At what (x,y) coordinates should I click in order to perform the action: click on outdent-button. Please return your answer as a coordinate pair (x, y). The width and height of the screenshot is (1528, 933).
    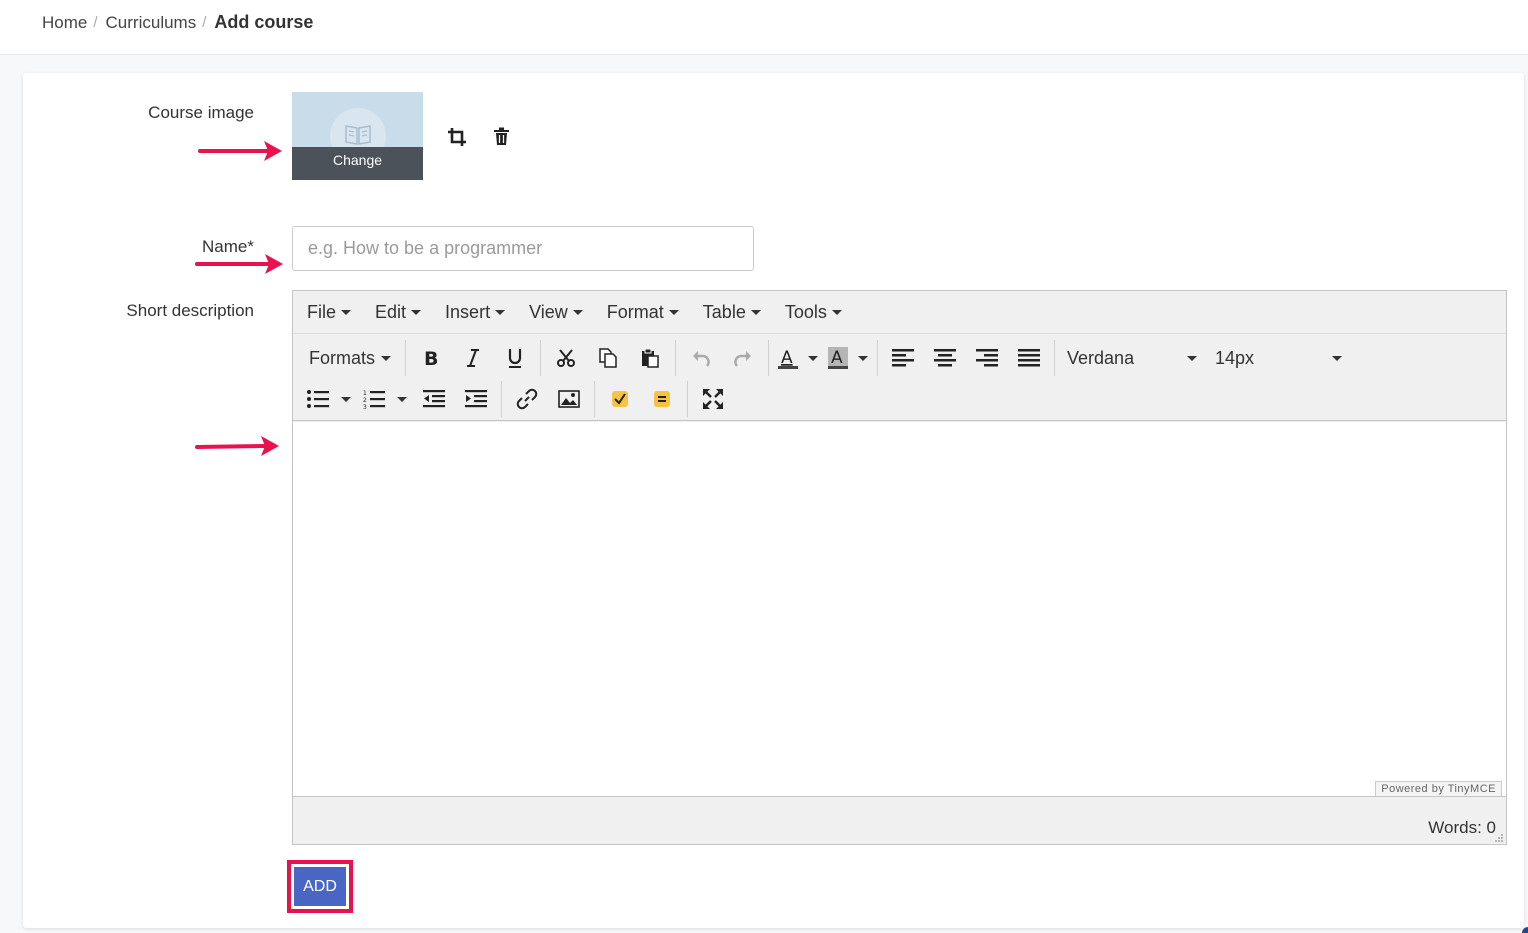
    Looking at the image, I should click on (434, 399).